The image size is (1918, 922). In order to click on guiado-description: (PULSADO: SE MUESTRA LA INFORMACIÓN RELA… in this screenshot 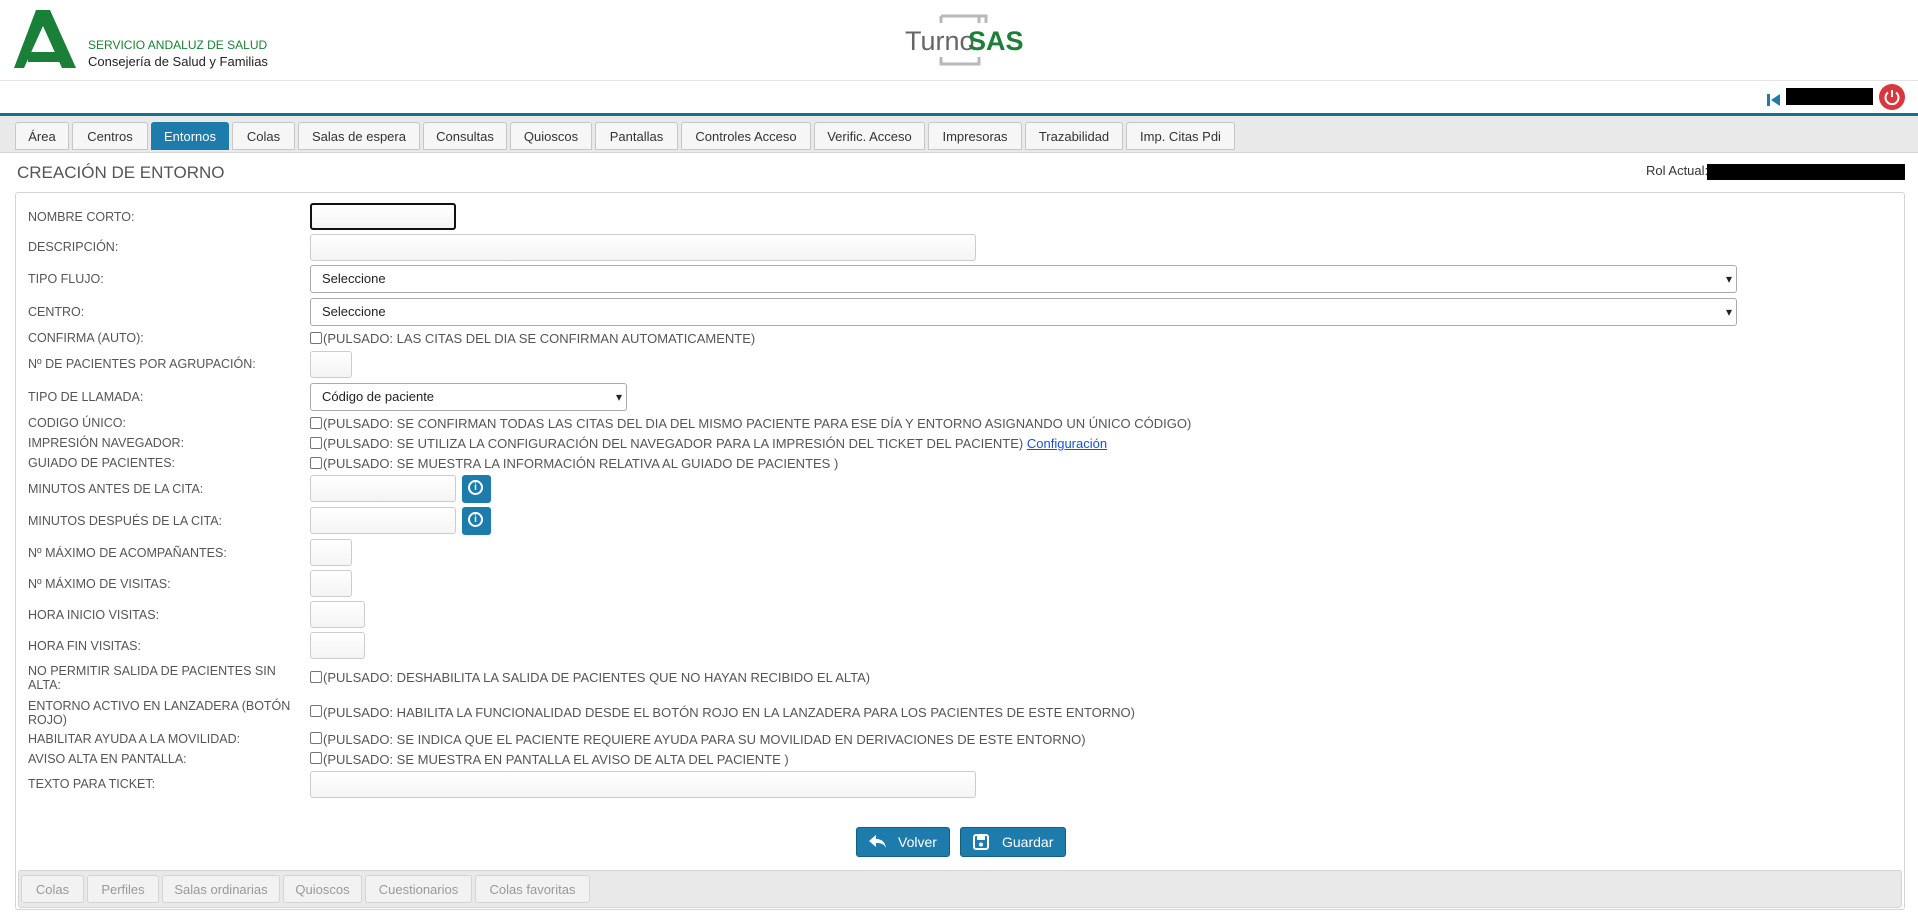, I will do `click(581, 463)`.